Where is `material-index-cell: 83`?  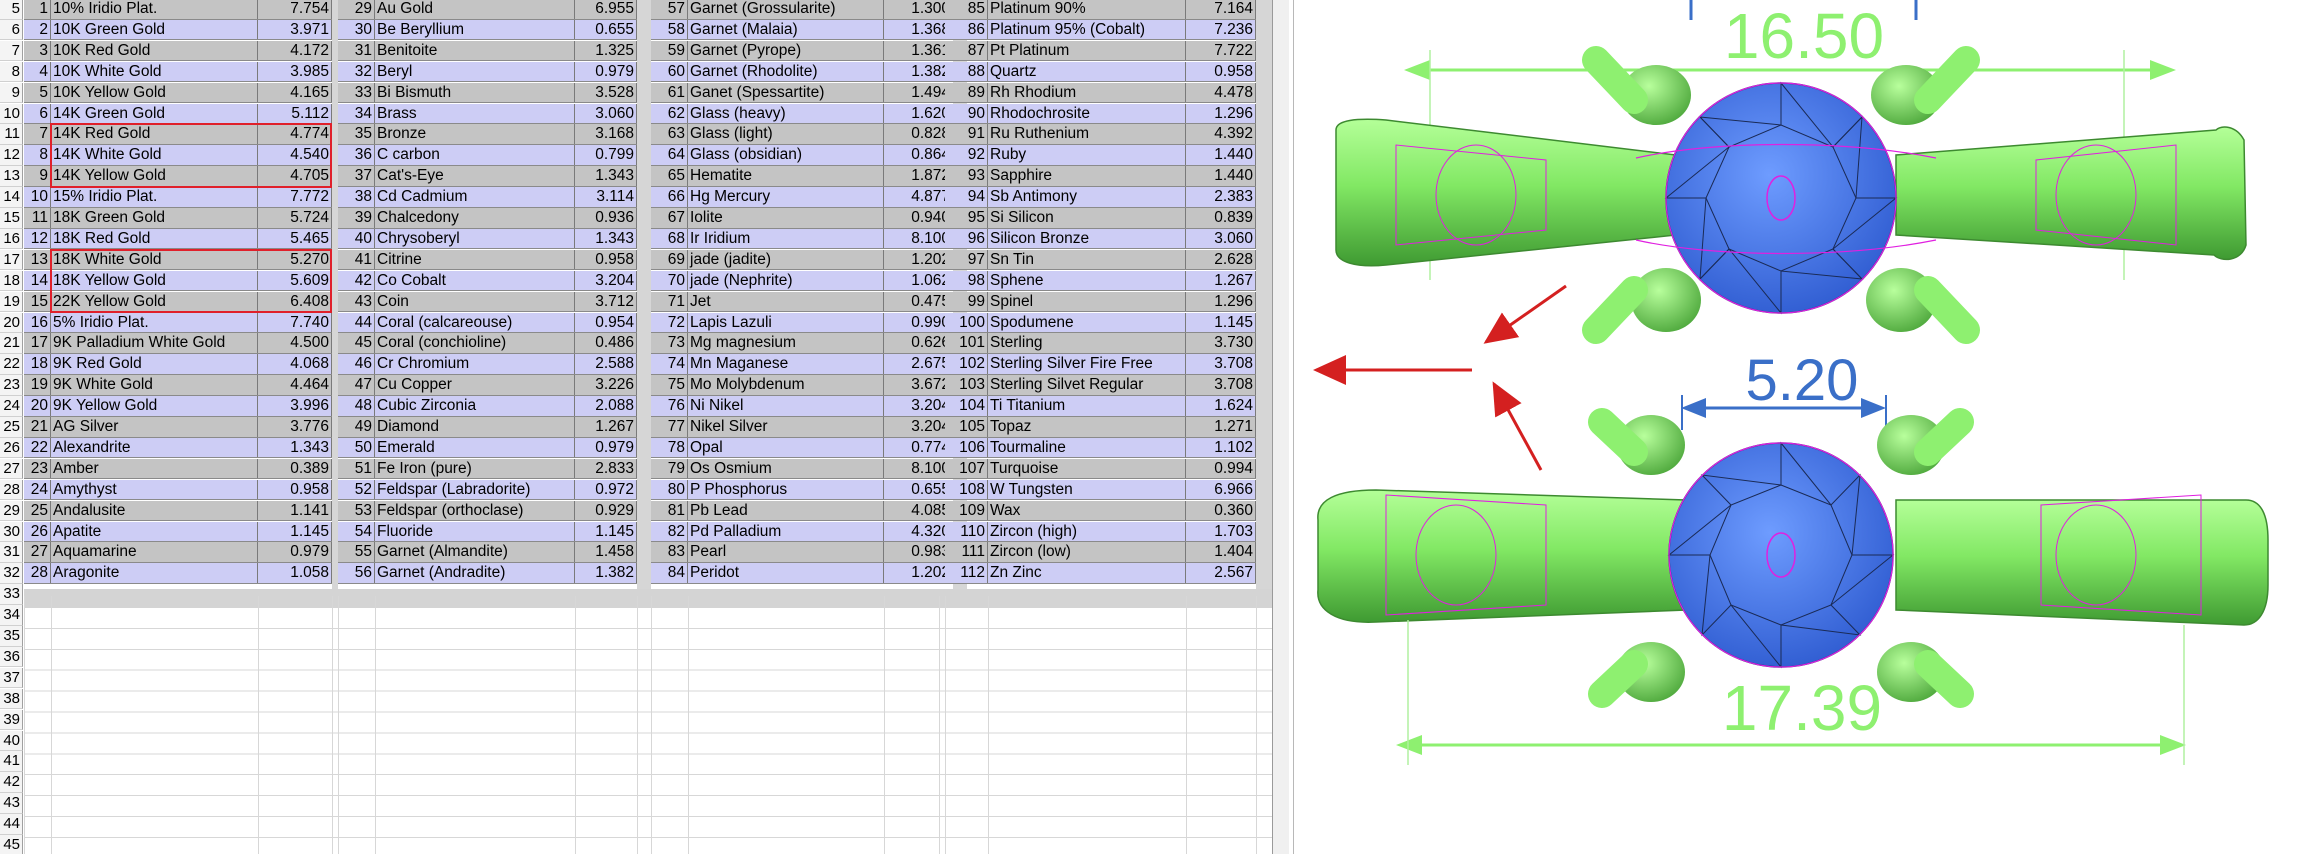 material-index-cell: 83 is located at coordinates (669, 552).